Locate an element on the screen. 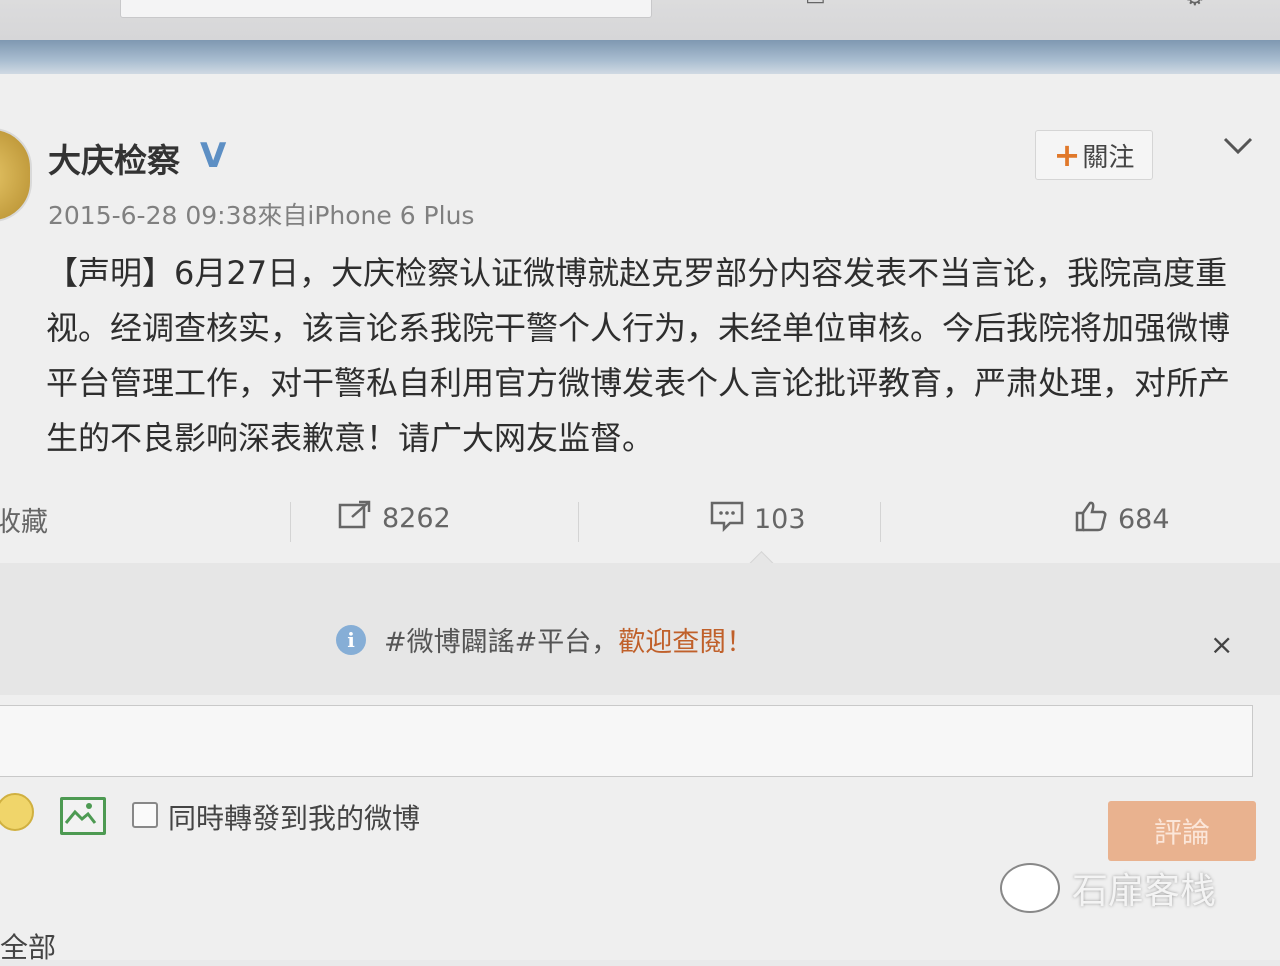 The height and width of the screenshot is (966, 1280). close-icon: × is located at coordinates (1221, 644).